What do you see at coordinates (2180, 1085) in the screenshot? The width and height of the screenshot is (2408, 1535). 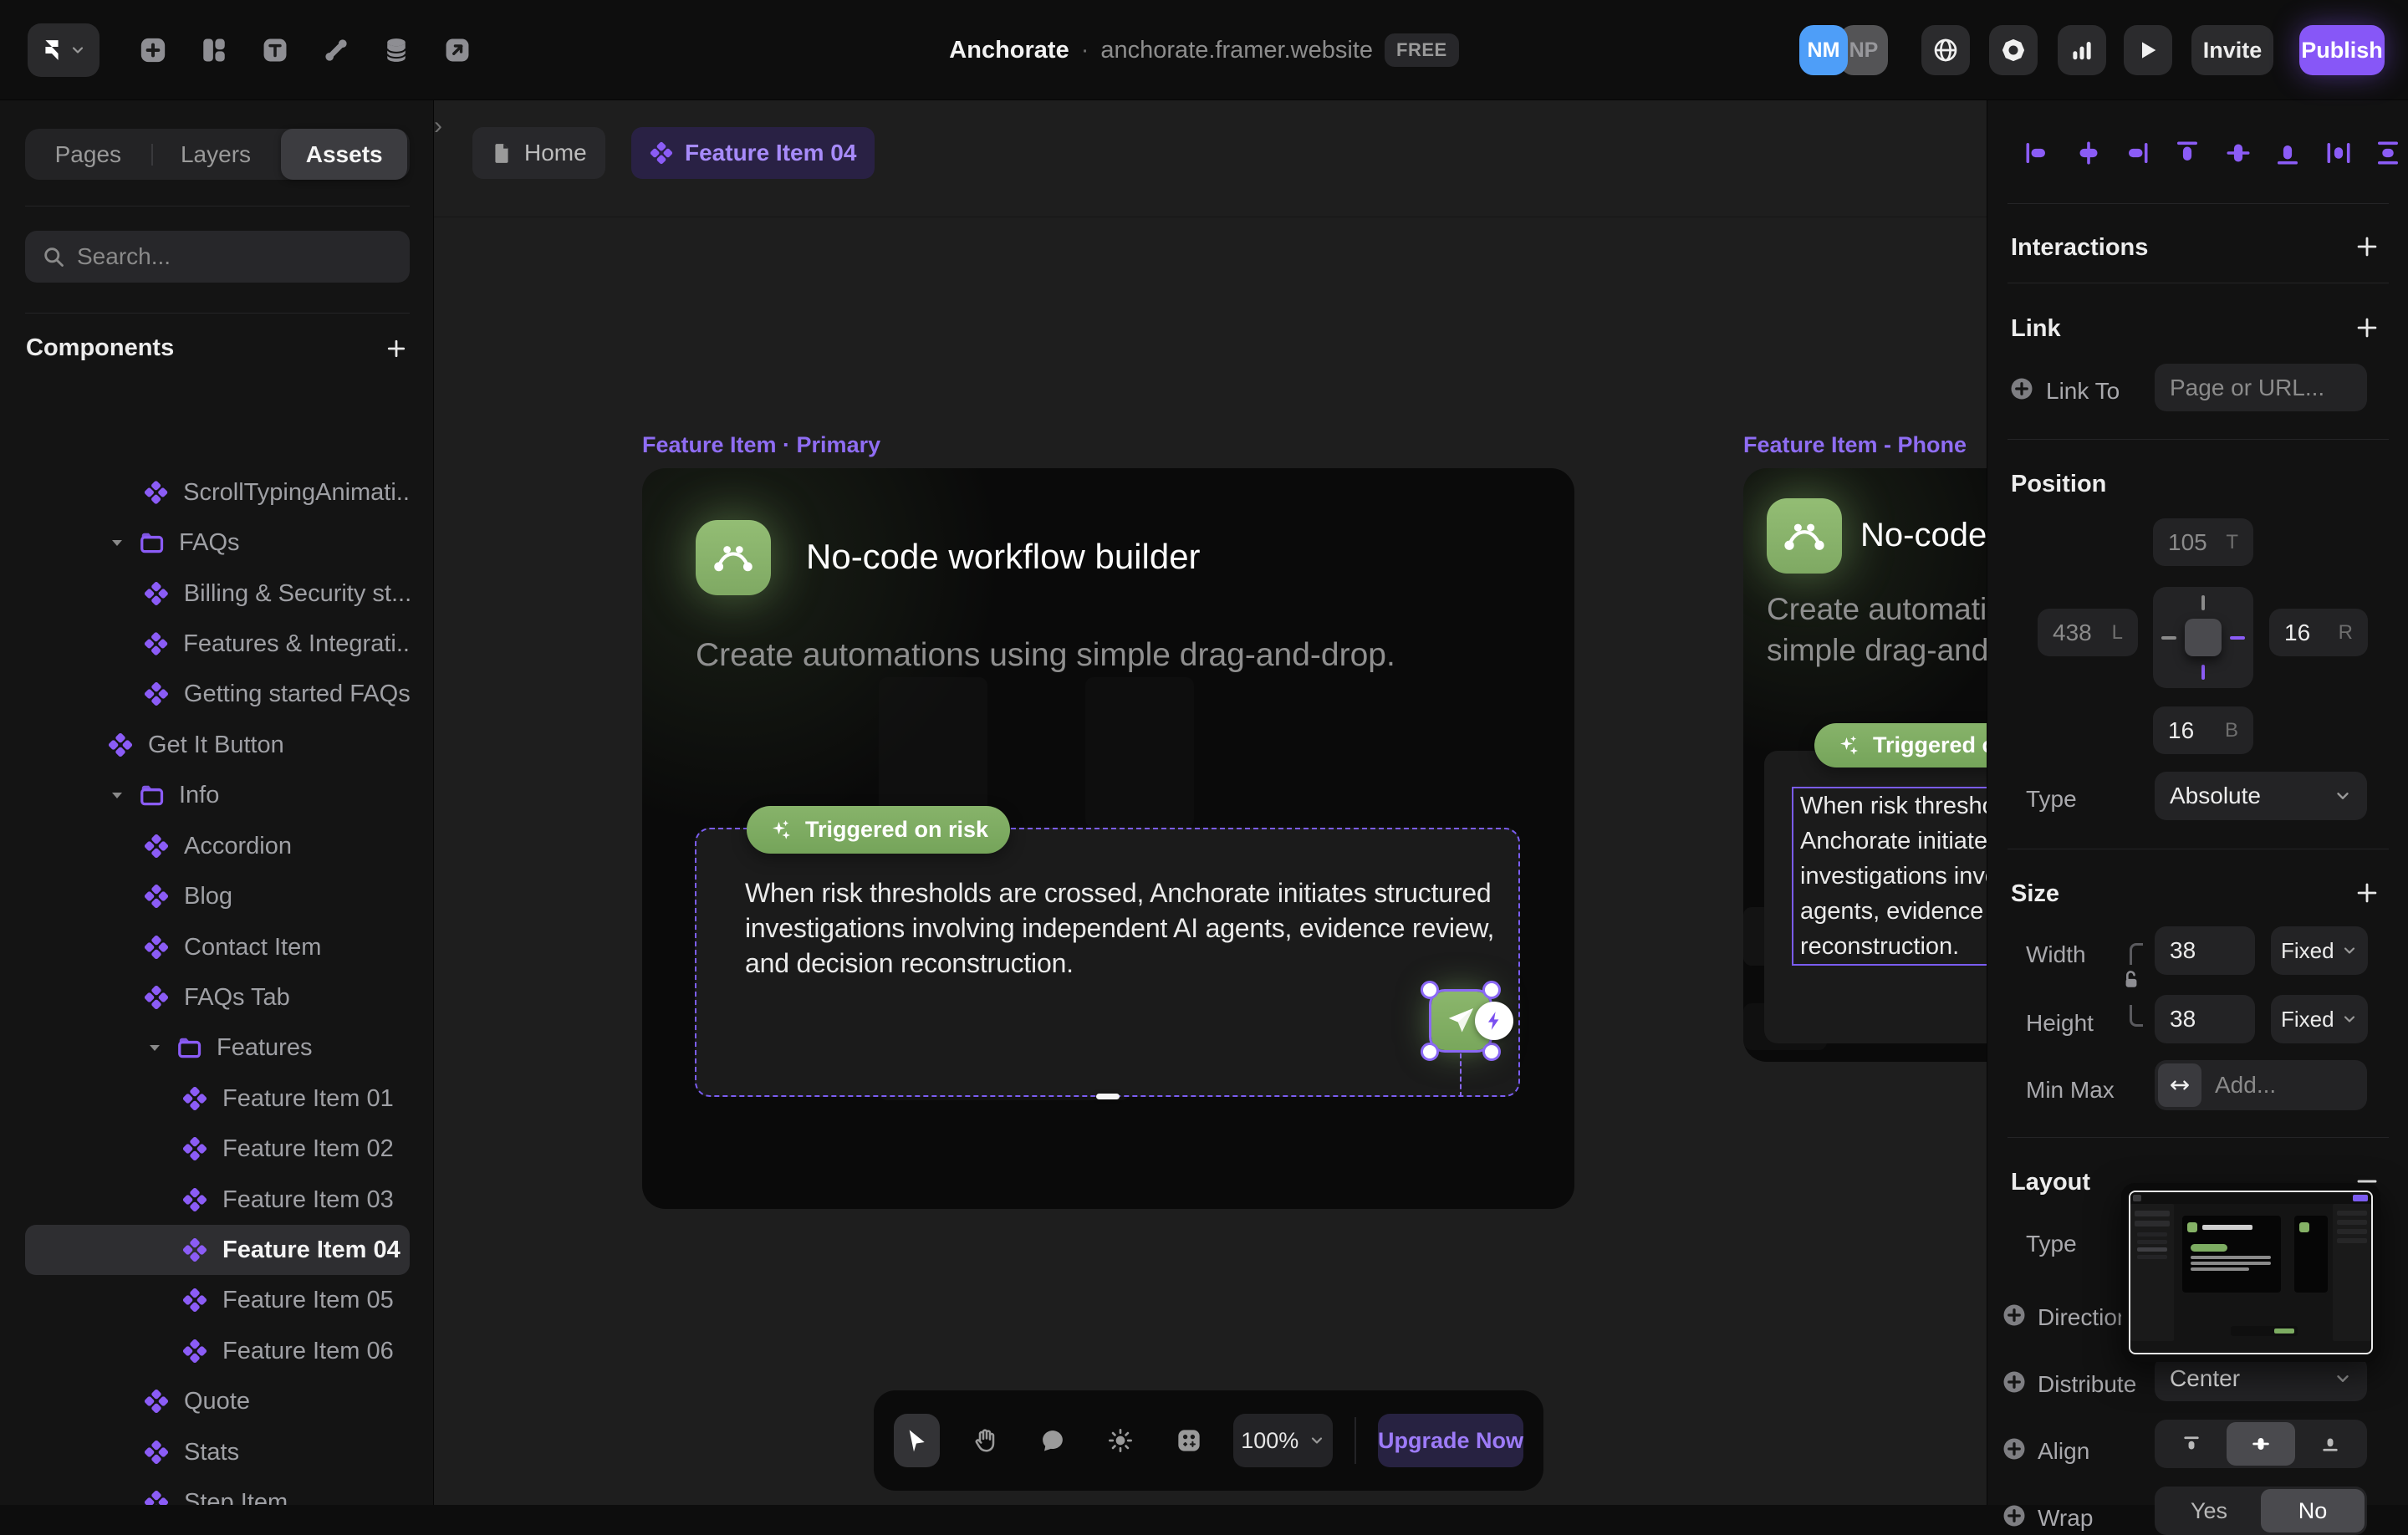 I see `minmax-icon-button` at bounding box center [2180, 1085].